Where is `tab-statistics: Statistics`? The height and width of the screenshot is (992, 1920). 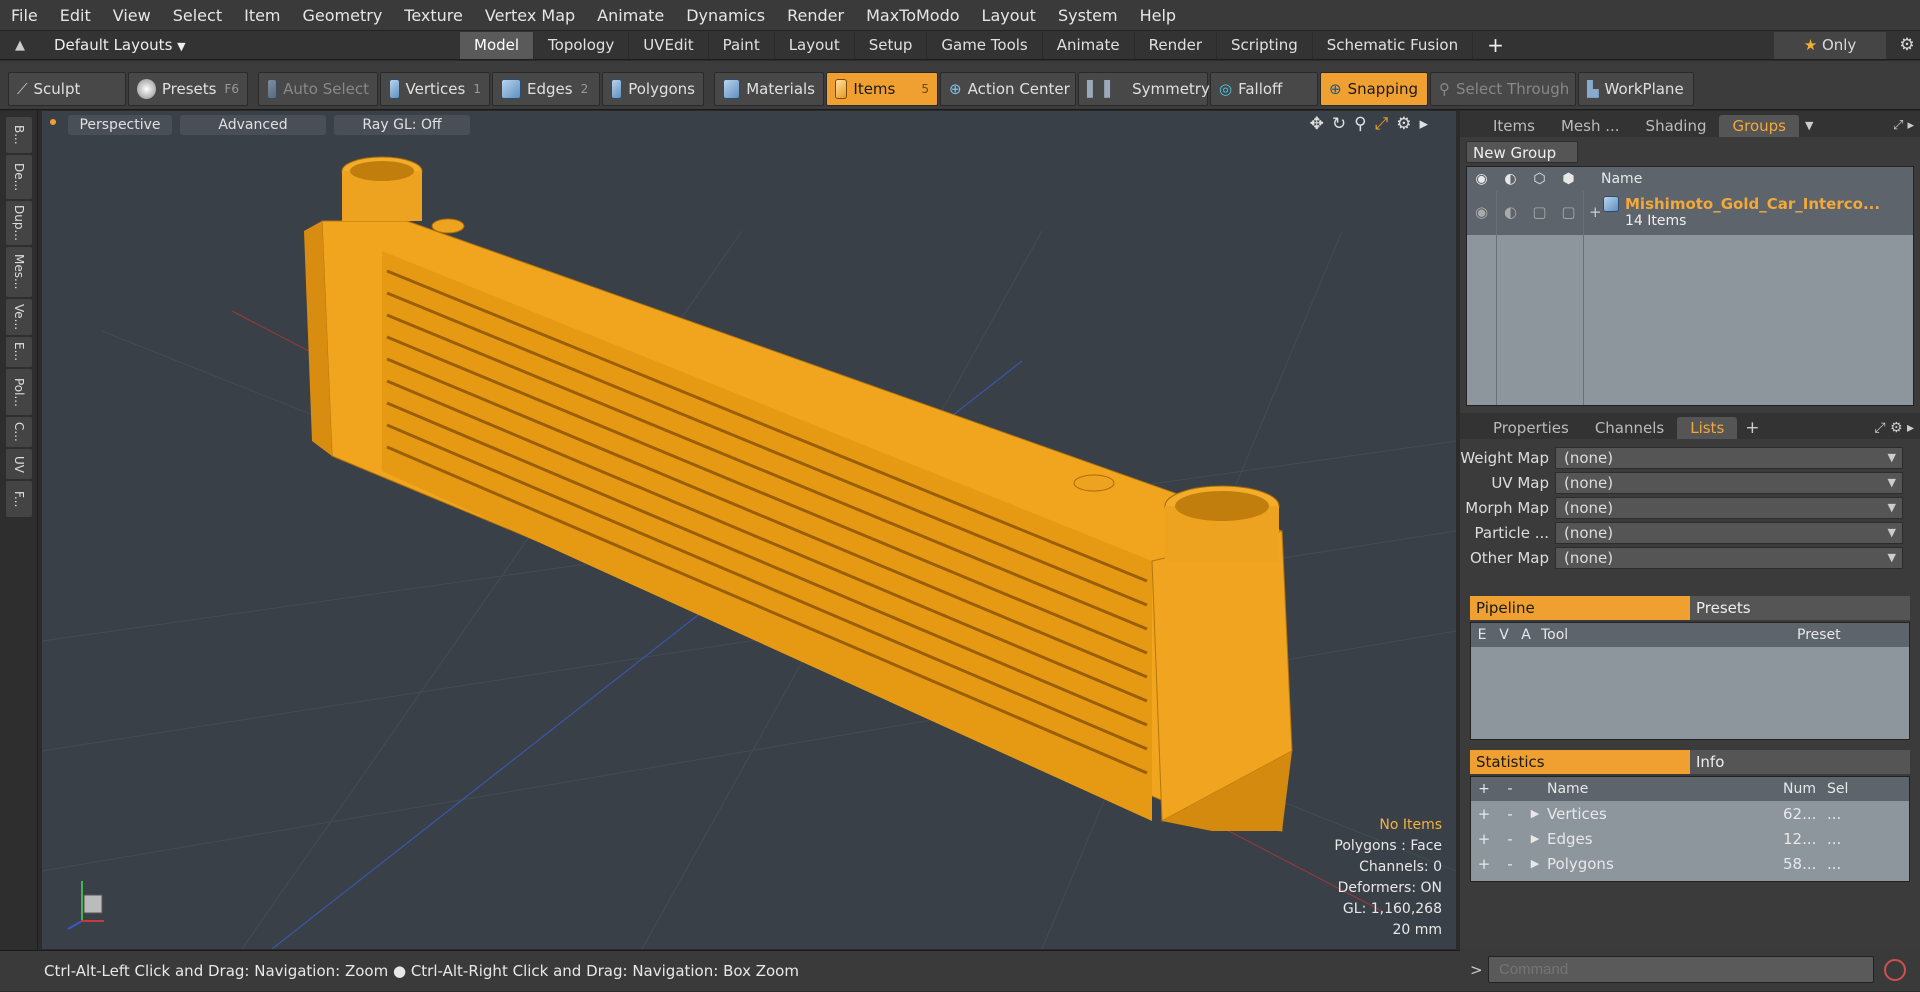
tab-statistics: Statistics is located at coordinates (1580, 762).